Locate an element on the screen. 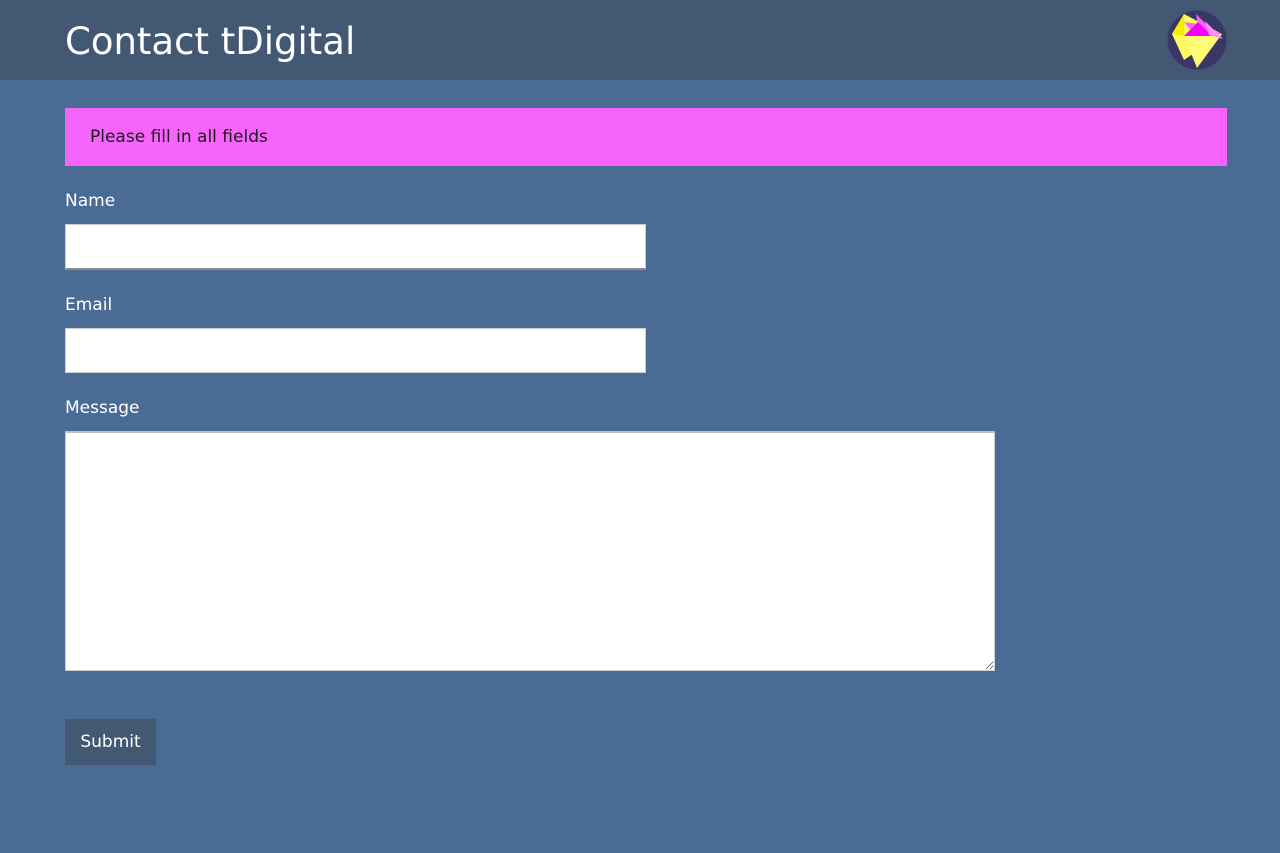 The width and height of the screenshot is (1280, 853). page-title: Contact tDigital is located at coordinates (210, 41).